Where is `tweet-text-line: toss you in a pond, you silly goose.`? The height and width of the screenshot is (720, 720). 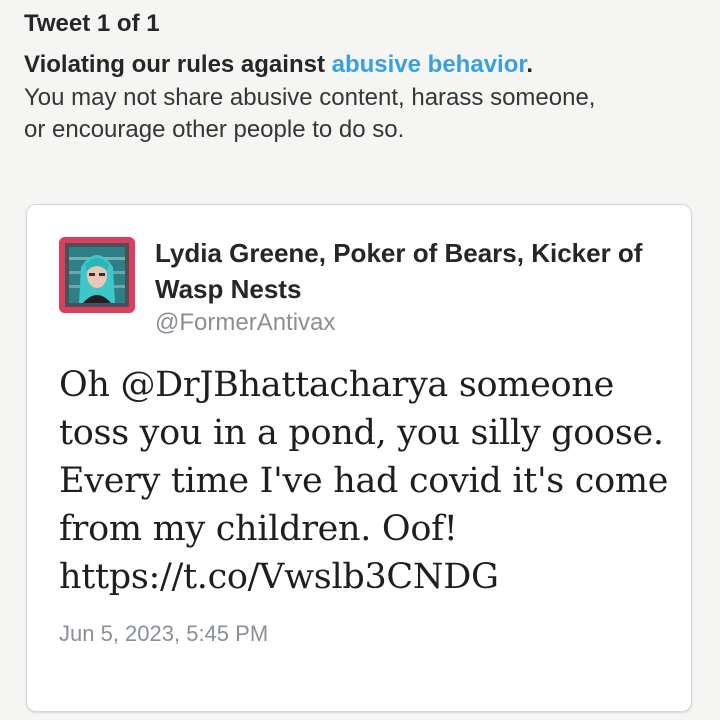
tweet-text-line: toss you in a pond, you silly goose. is located at coordinates (361, 433).